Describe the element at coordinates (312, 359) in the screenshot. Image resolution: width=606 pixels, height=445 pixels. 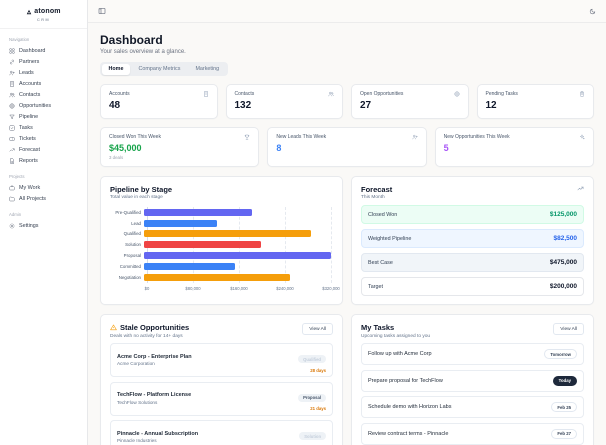
I see `stage-badge: Qualified` at that location.